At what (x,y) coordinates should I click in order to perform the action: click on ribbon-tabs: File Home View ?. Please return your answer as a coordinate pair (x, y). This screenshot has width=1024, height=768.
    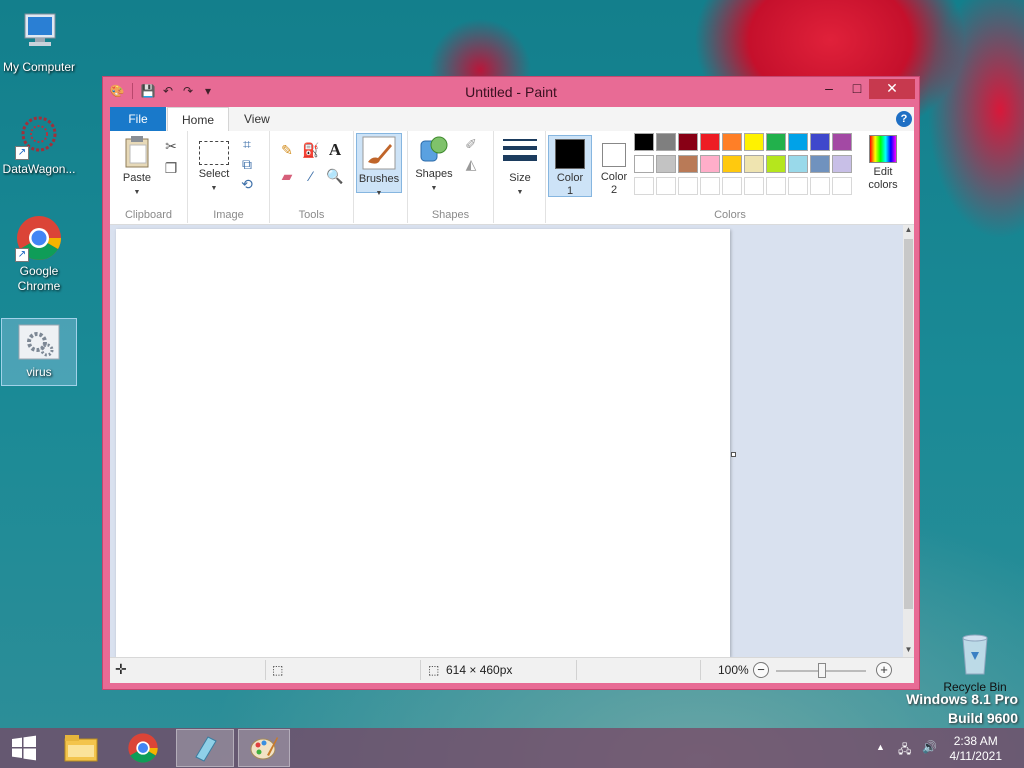
    Looking at the image, I should click on (512, 119).